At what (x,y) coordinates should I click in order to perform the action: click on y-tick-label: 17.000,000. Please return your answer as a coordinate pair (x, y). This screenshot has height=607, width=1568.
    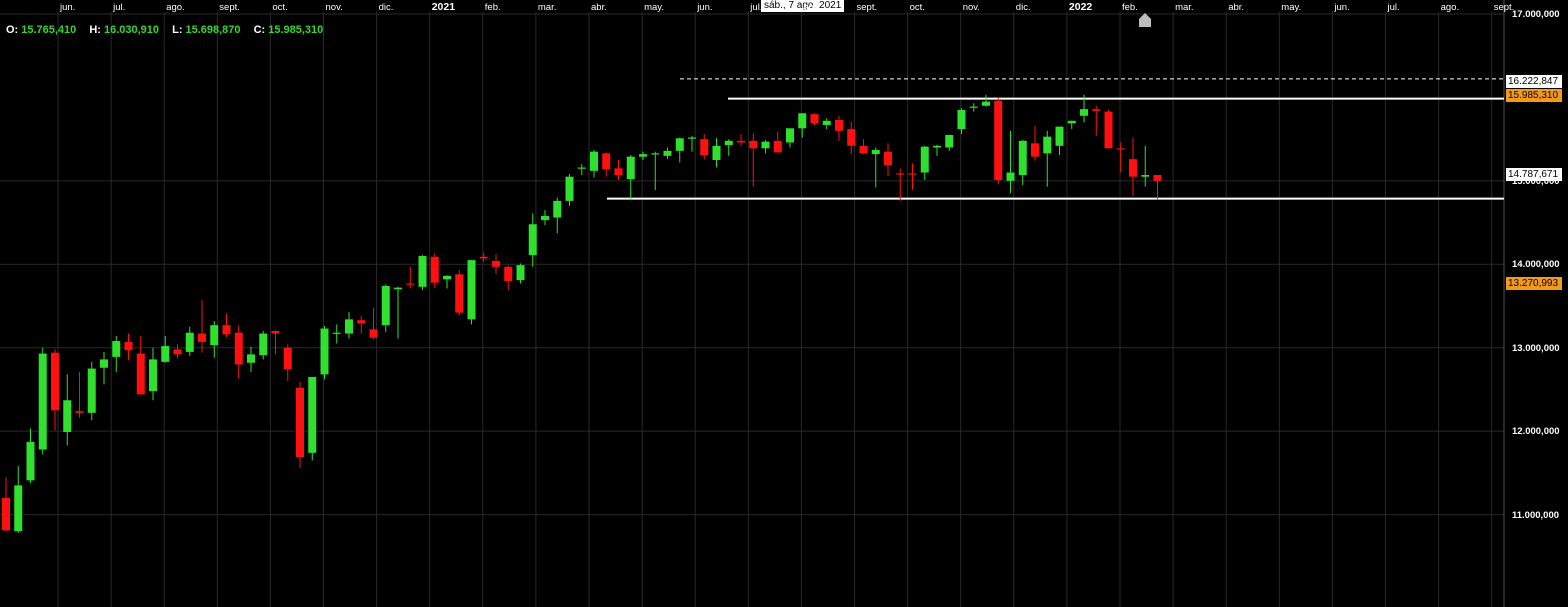
    Looking at the image, I should click on (1536, 14).